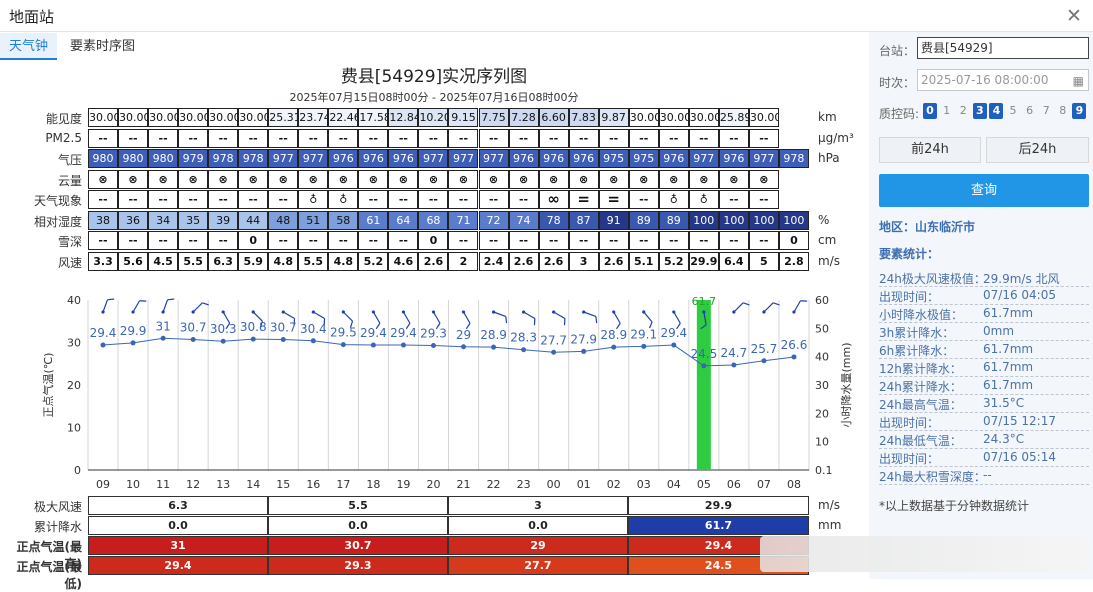 The height and width of the screenshot is (592, 1093). I want to click on close-icon: ✕, so click(1074, 16).